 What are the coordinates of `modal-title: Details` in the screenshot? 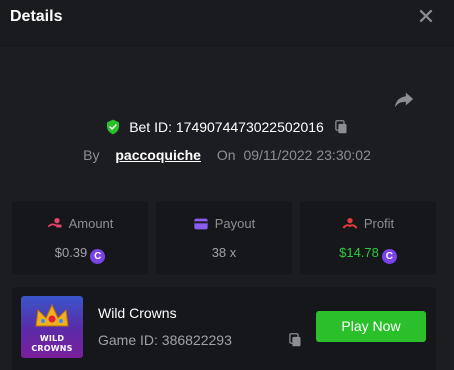 It's located at (36, 16).